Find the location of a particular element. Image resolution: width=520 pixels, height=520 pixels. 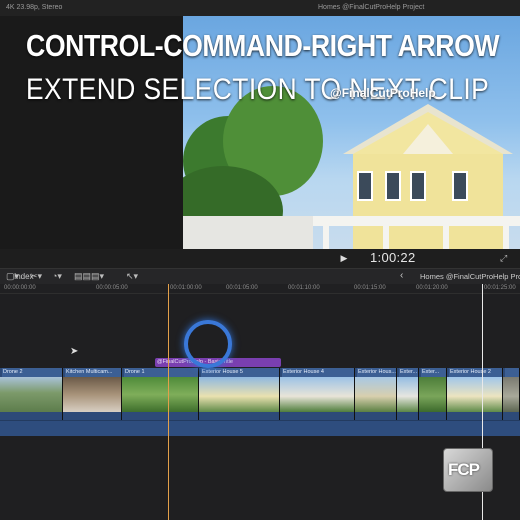

neighbor-house-shape is located at coordinates (248, 232).